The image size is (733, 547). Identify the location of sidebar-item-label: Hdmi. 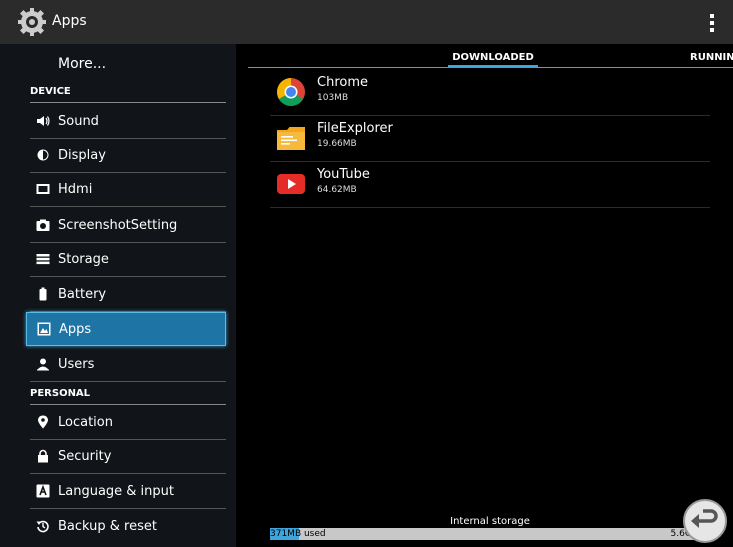
(75, 189).